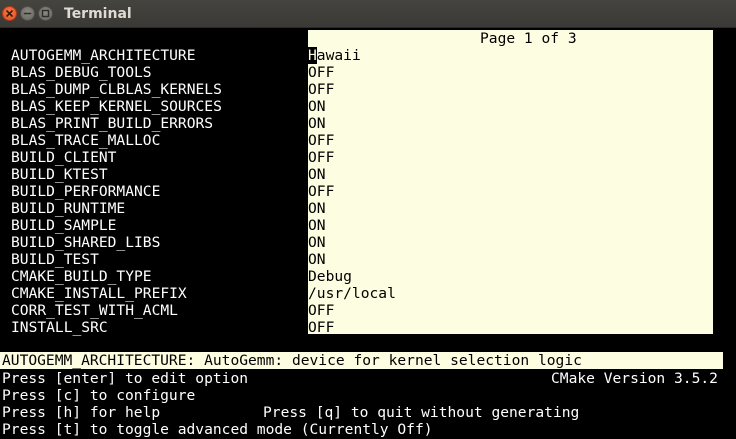 This screenshot has width=736, height=439. I want to click on option-row: BUILD_PERFORMANCE OFF, so click(361, 191).